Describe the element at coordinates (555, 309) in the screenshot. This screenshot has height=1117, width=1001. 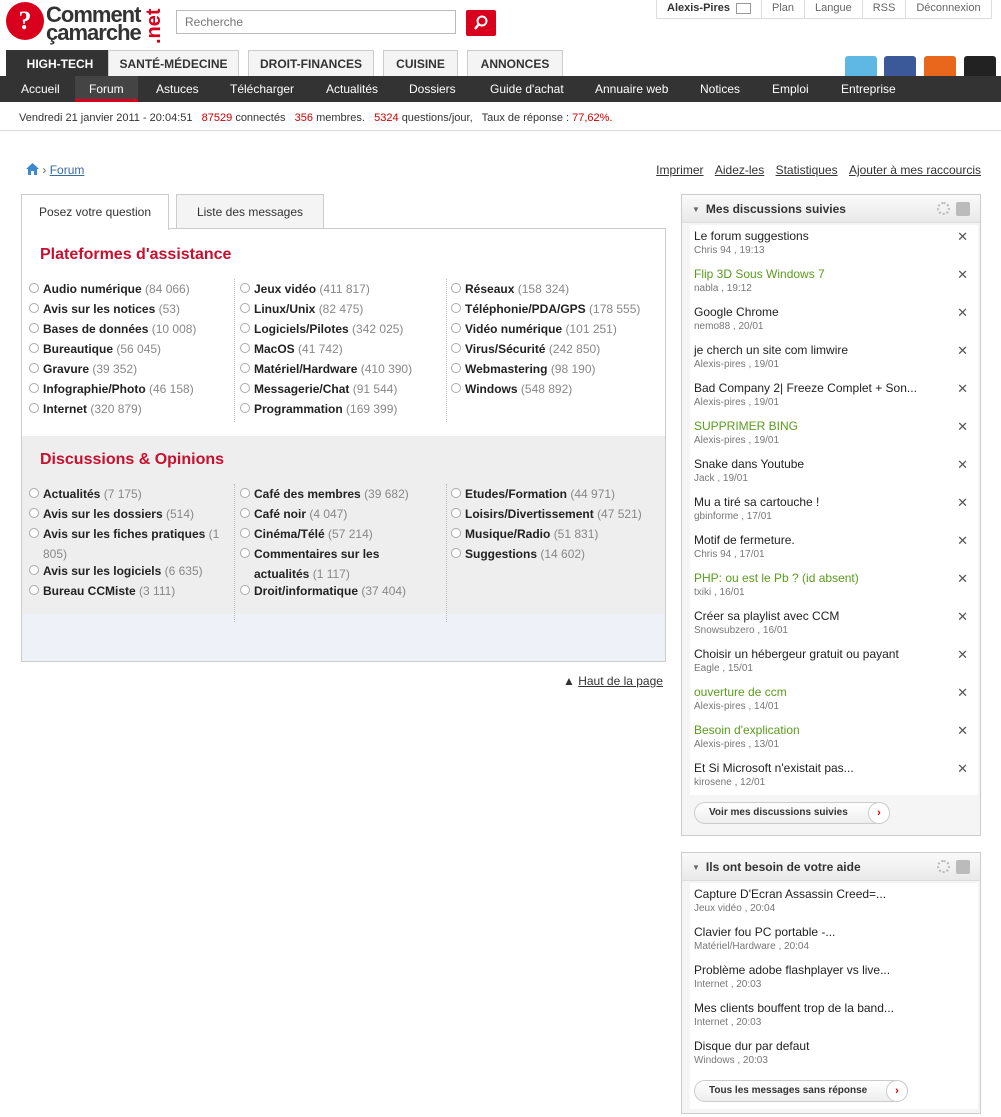
I see `forum-category: Téléphonie/PDA/GPS (178 555)` at that location.